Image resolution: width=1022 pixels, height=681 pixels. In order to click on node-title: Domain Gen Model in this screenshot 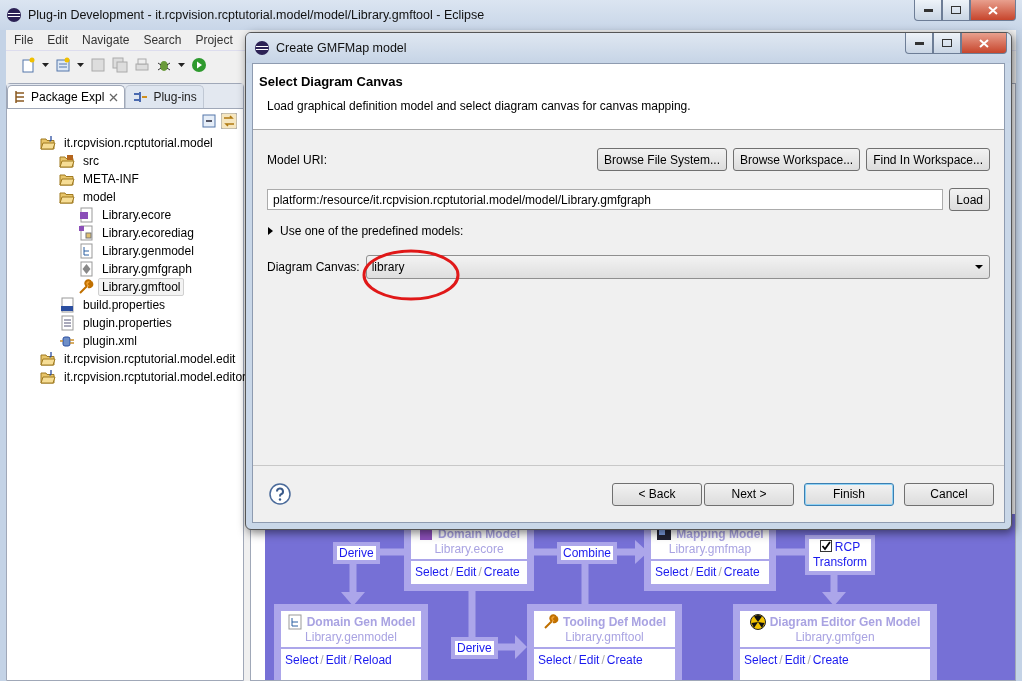, I will do `click(361, 622)`.